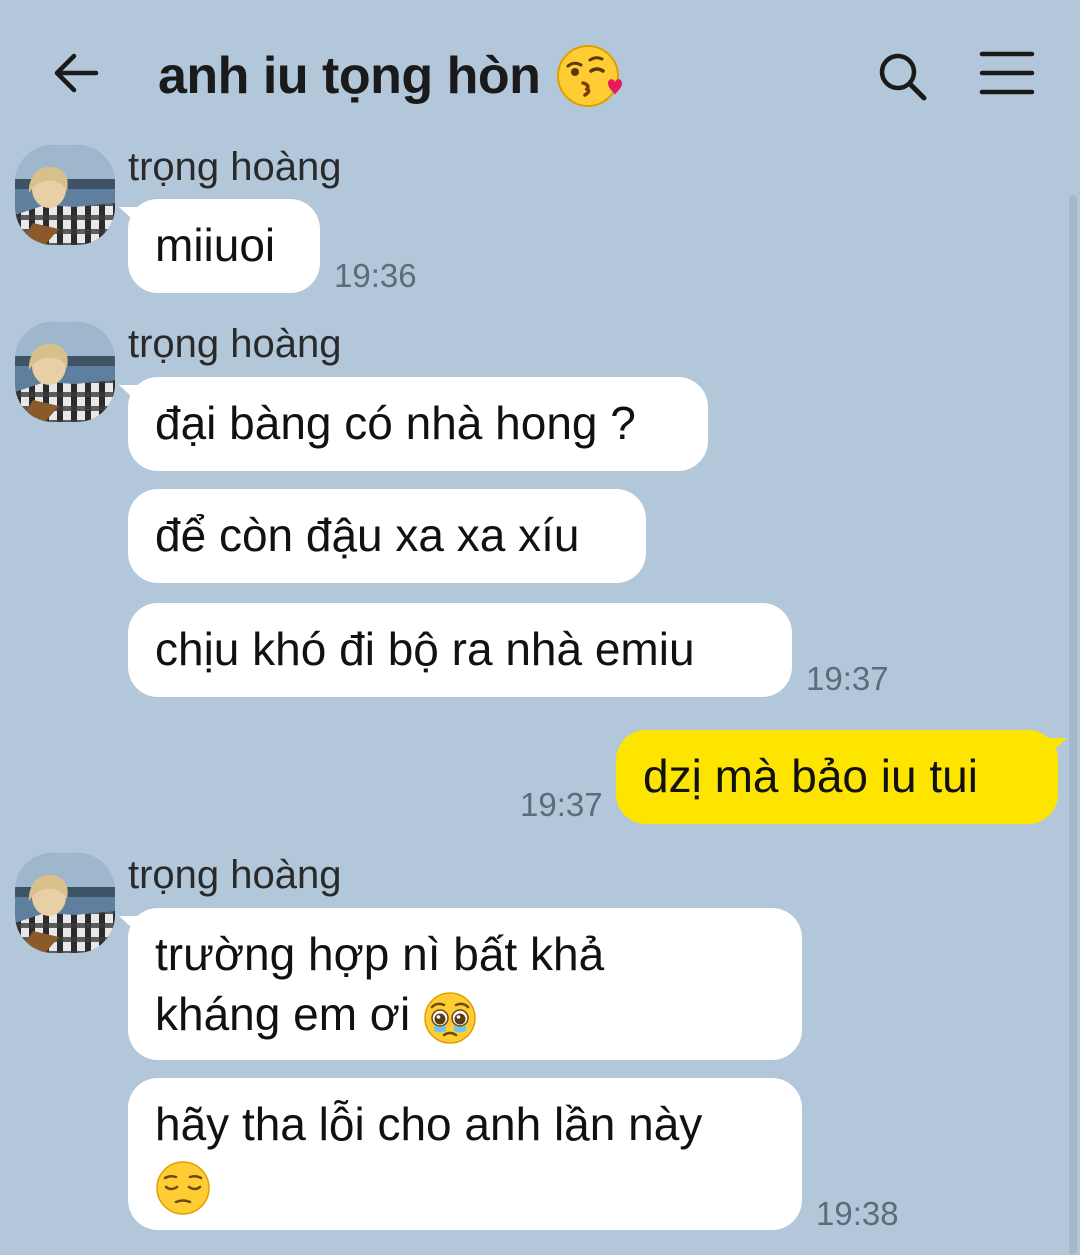  I want to click on message-text: để còn đậu xa xa xíu, so click(367, 535).